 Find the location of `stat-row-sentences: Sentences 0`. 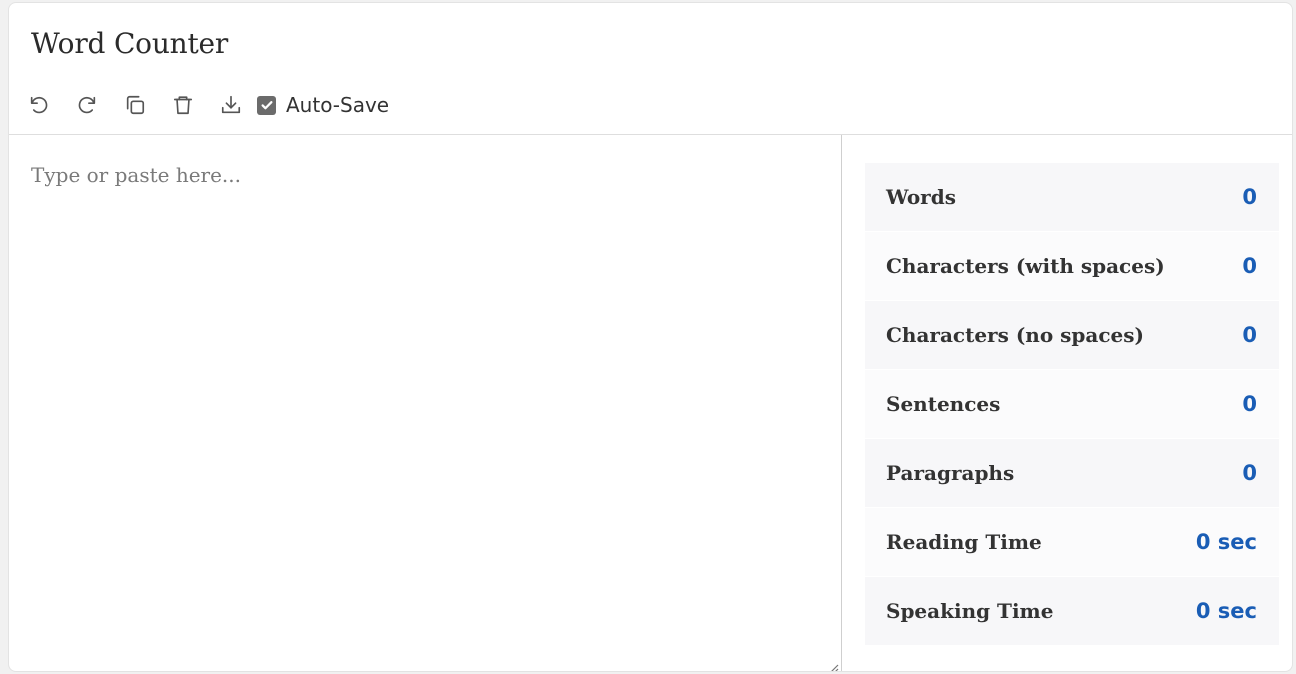

stat-row-sentences: Sentences 0 is located at coordinates (1072, 404).